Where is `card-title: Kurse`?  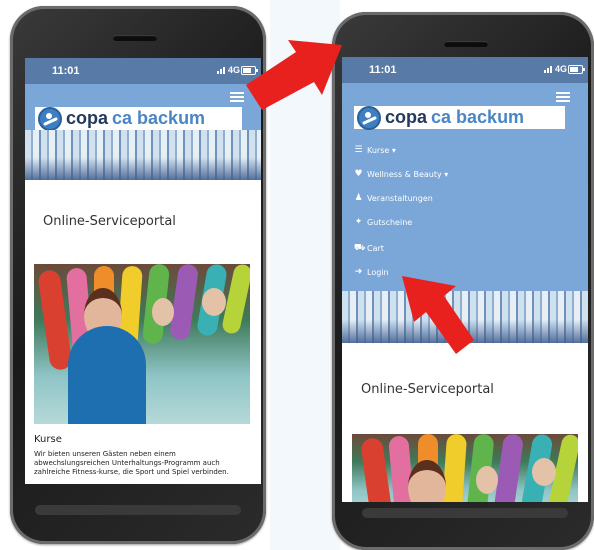 card-title: Kurse is located at coordinates (48, 439).